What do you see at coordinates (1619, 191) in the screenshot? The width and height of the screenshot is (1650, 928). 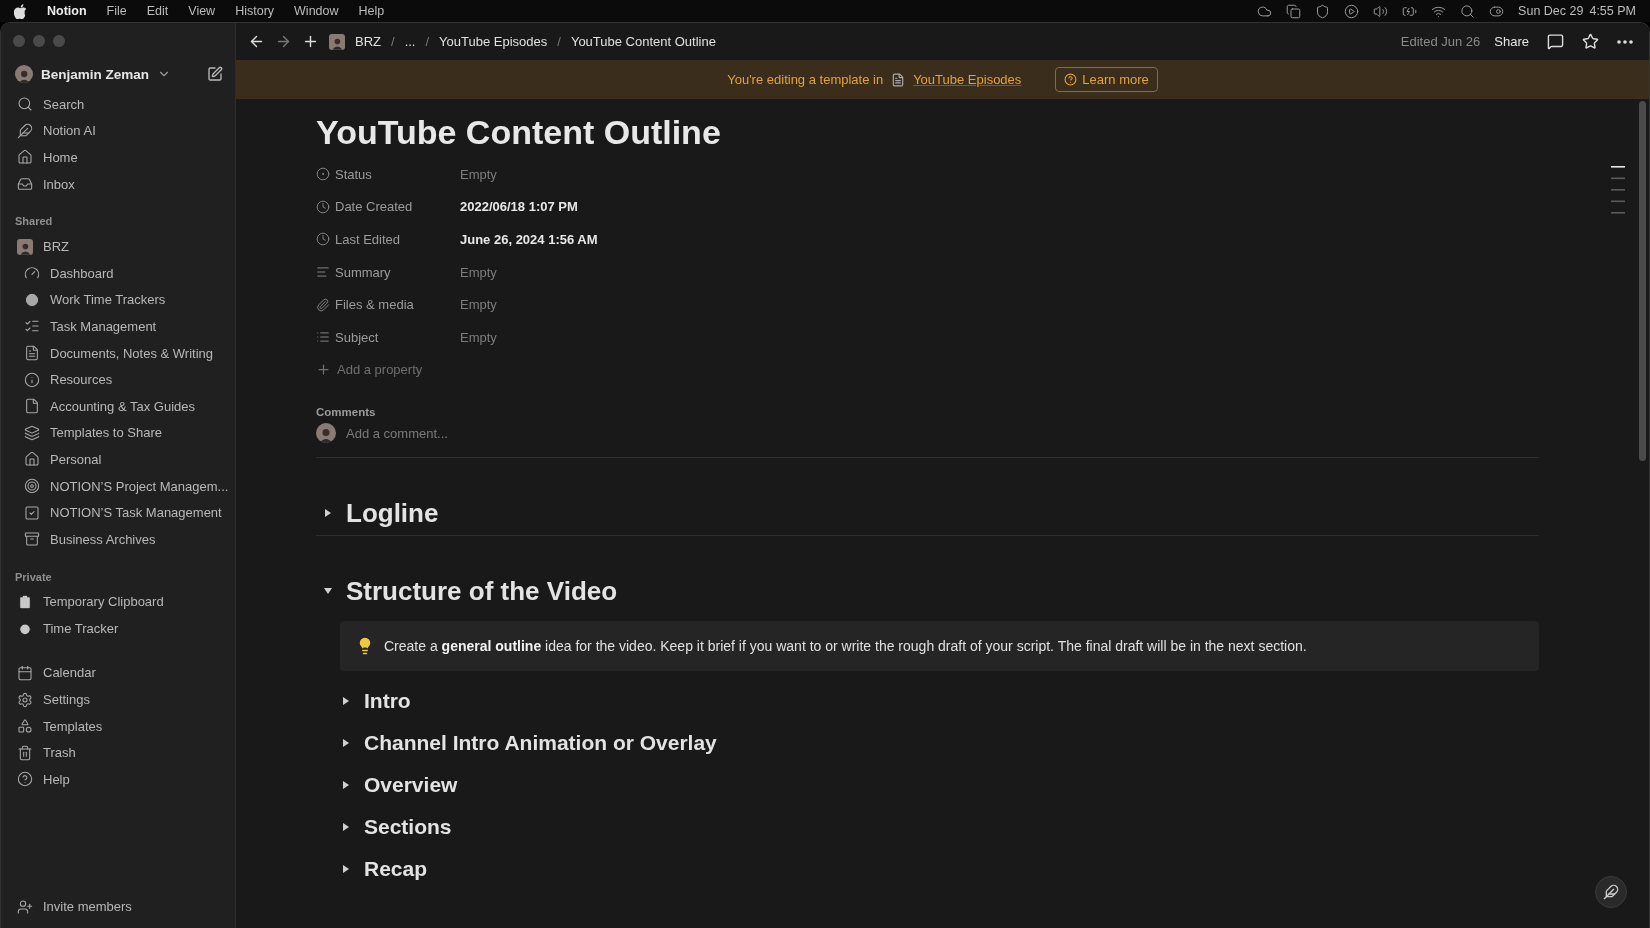 I see `outline-drawing` at bounding box center [1619, 191].